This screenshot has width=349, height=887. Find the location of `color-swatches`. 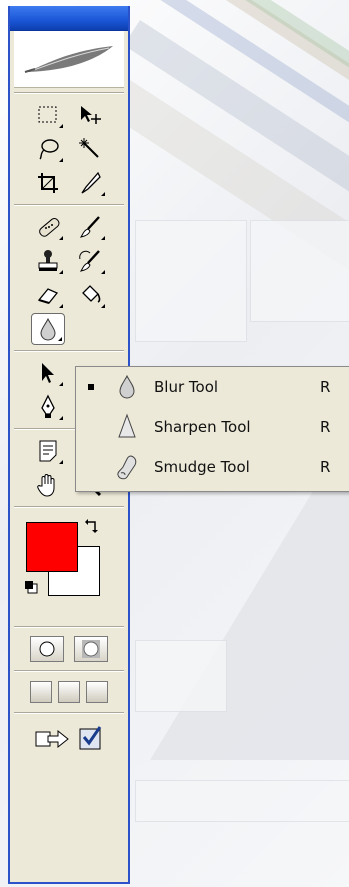

color-swatches is located at coordinates (69, 567).